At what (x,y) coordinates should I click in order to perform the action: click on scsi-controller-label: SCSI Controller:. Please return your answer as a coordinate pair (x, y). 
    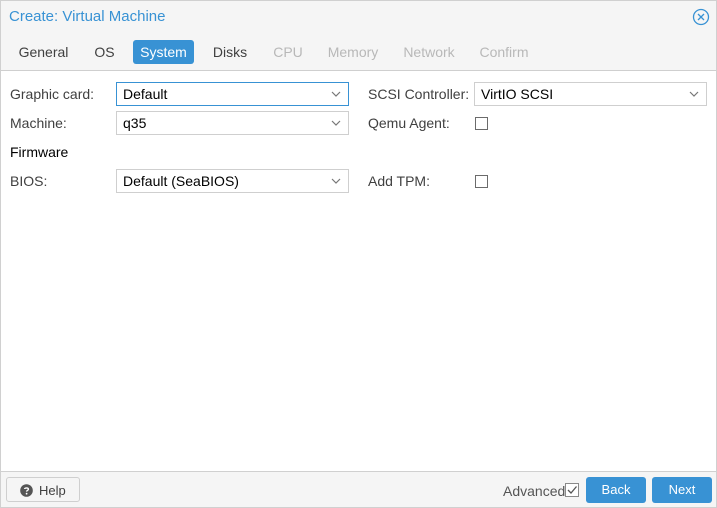
    Looking at the image, I should click on (419, 94).